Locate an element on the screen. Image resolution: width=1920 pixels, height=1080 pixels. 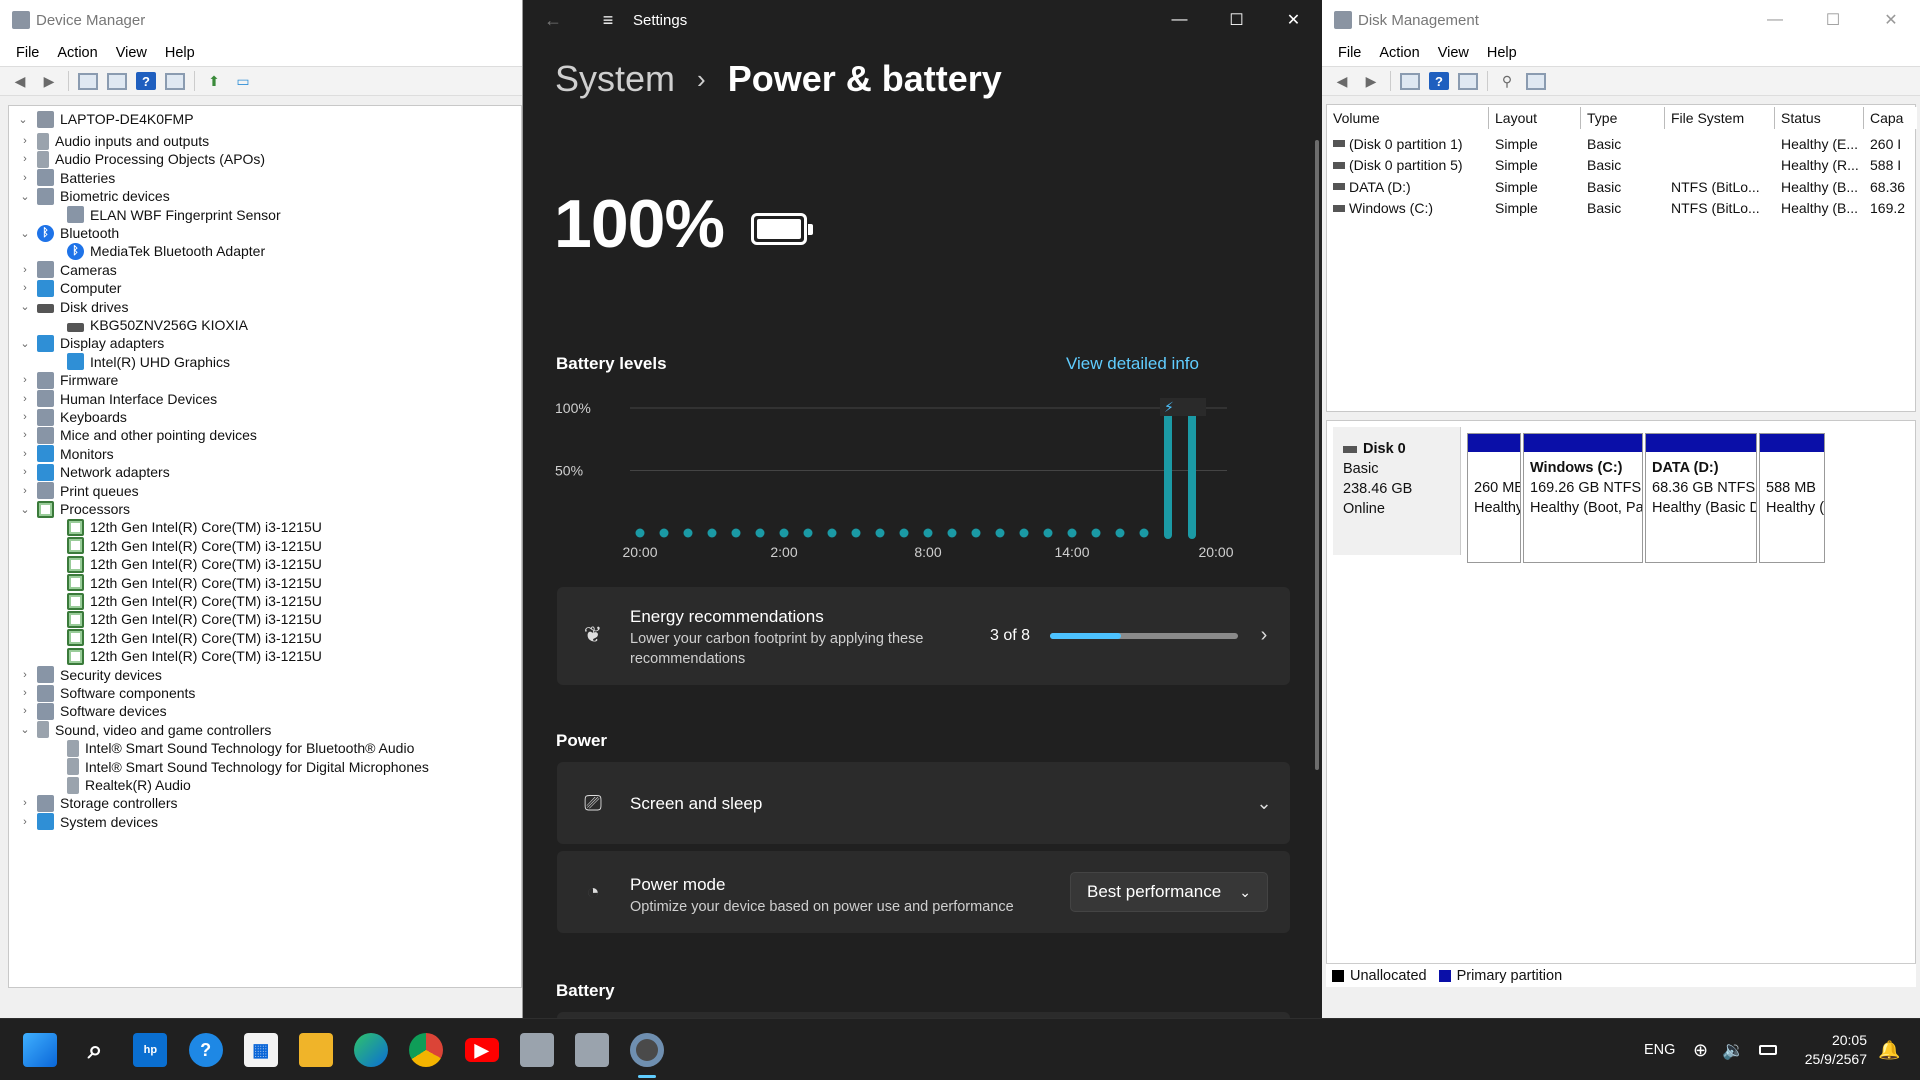
dk-menu-view: View is located at coordinates (1453, 53).